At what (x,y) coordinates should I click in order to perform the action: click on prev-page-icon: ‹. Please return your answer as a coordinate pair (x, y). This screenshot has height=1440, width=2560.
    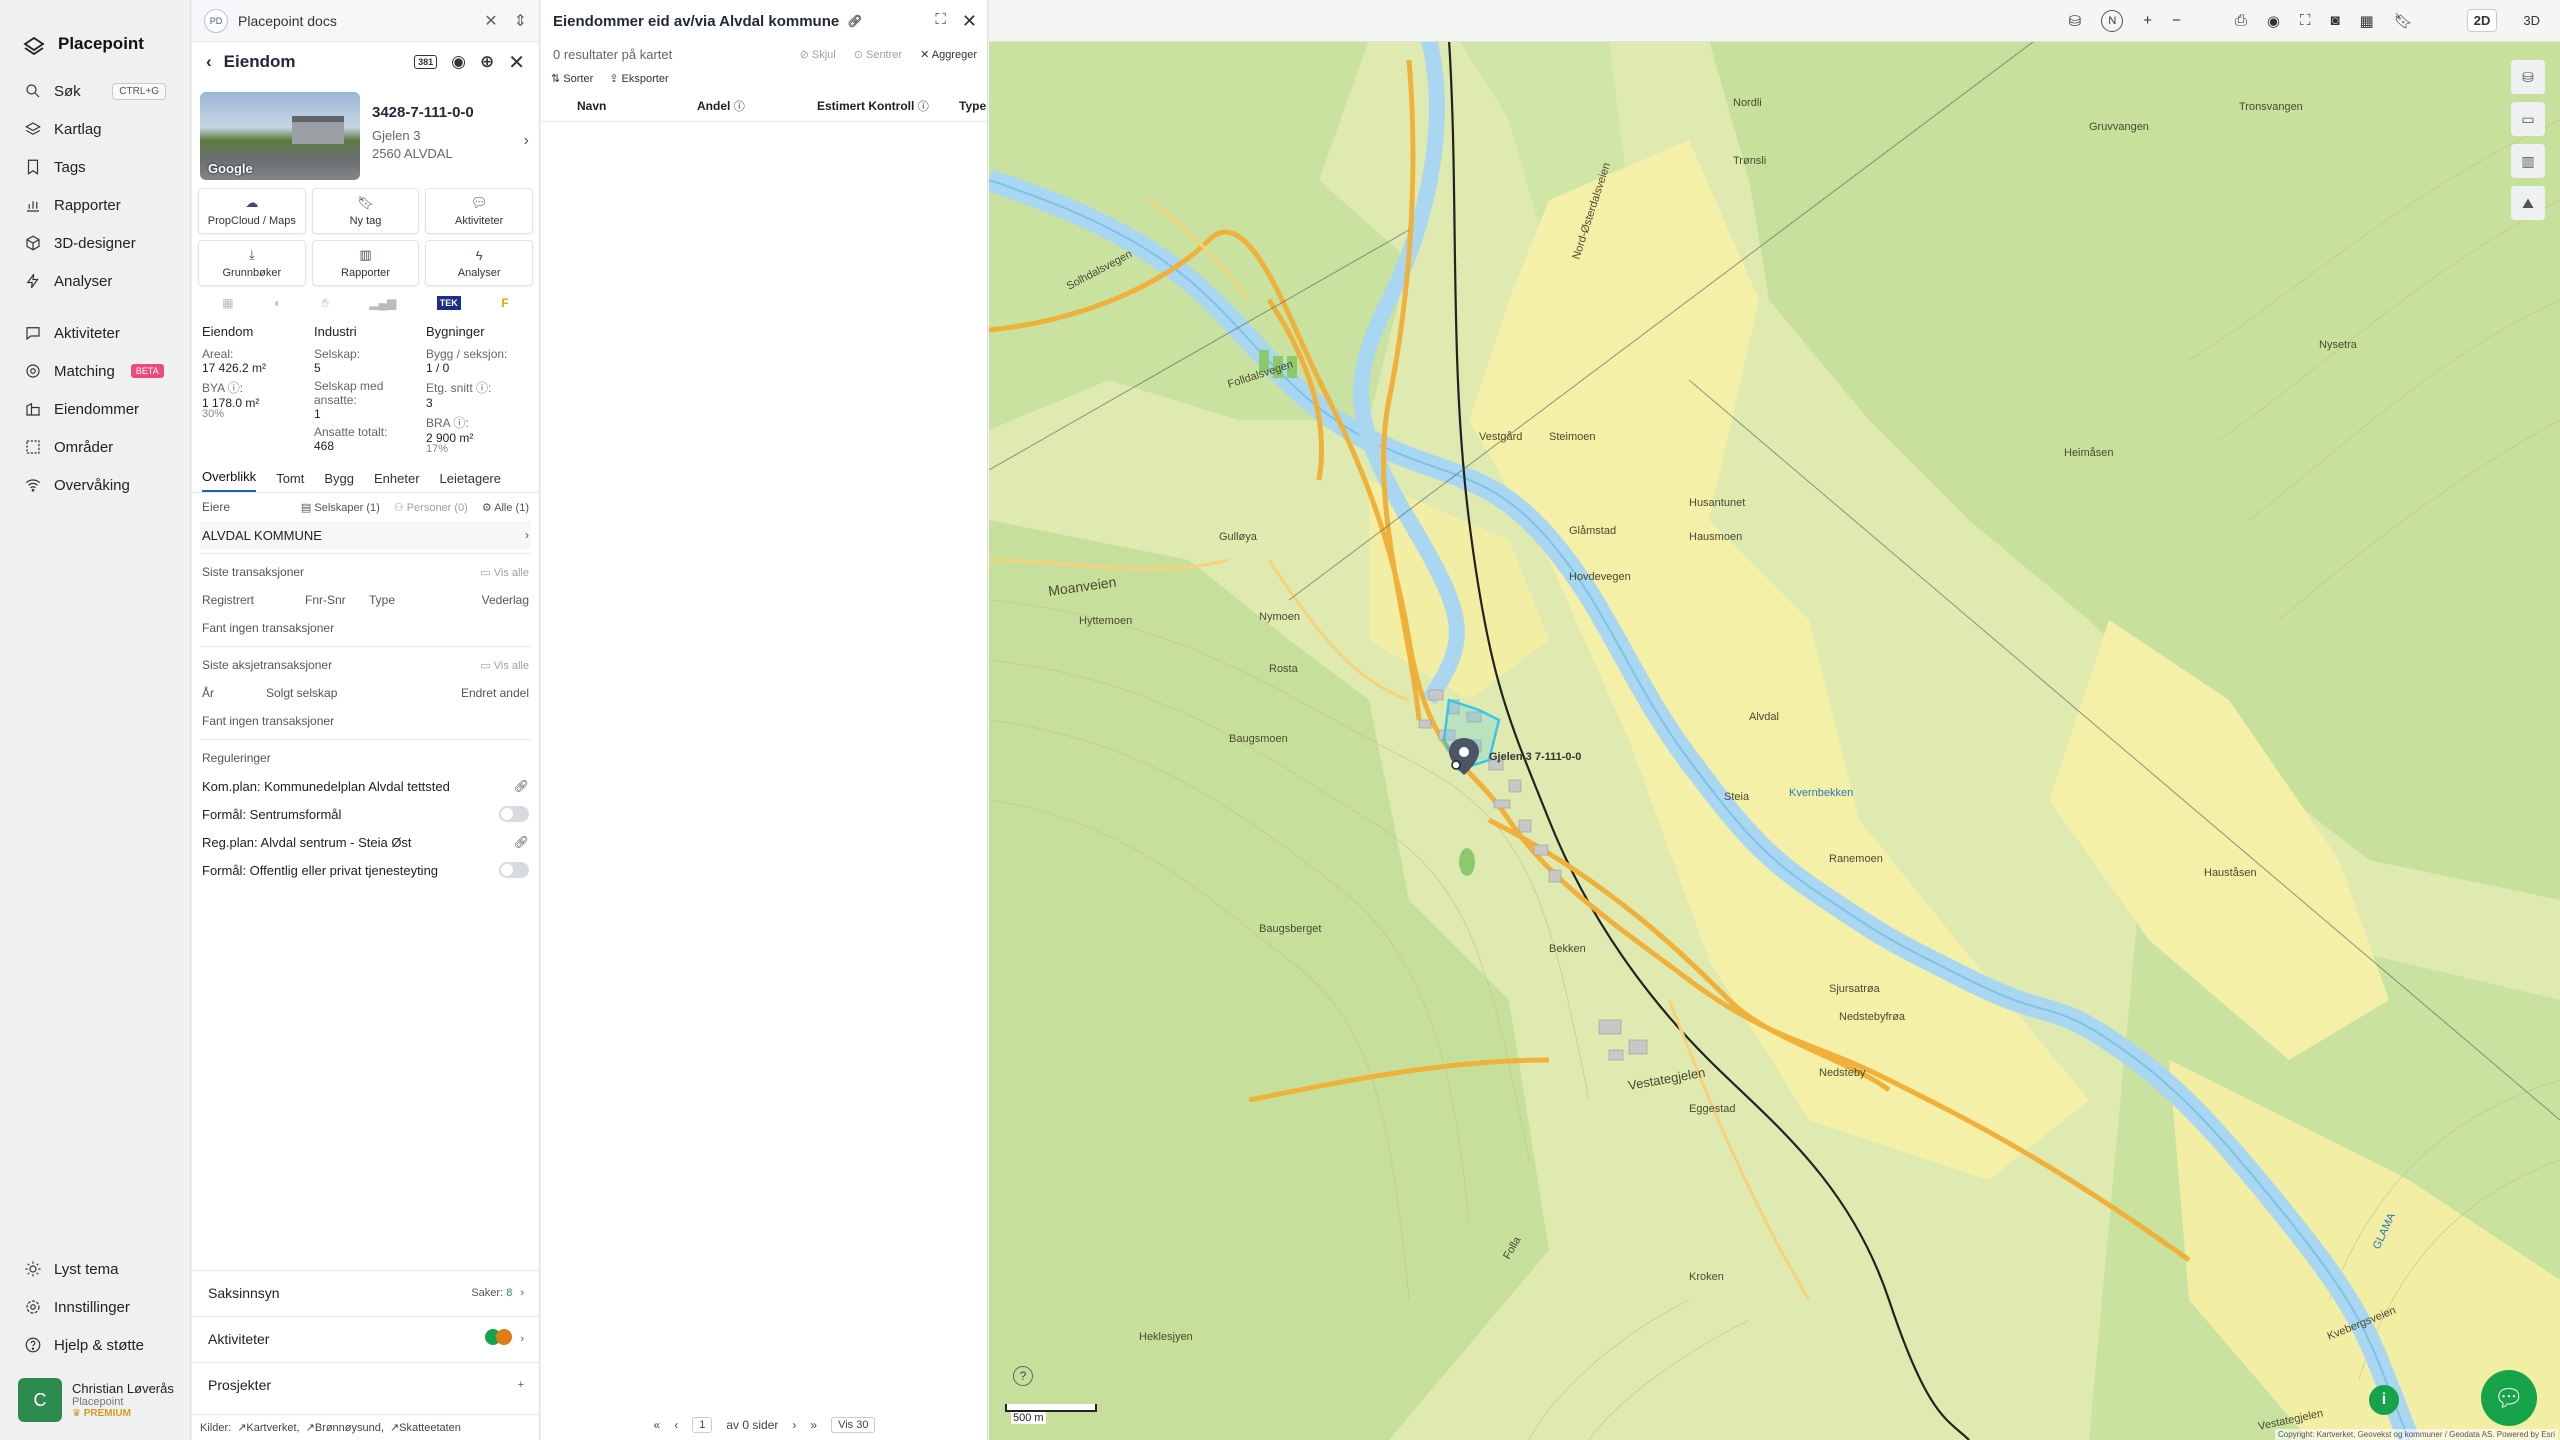
    Looking at the image, I should click on (676, 1425).